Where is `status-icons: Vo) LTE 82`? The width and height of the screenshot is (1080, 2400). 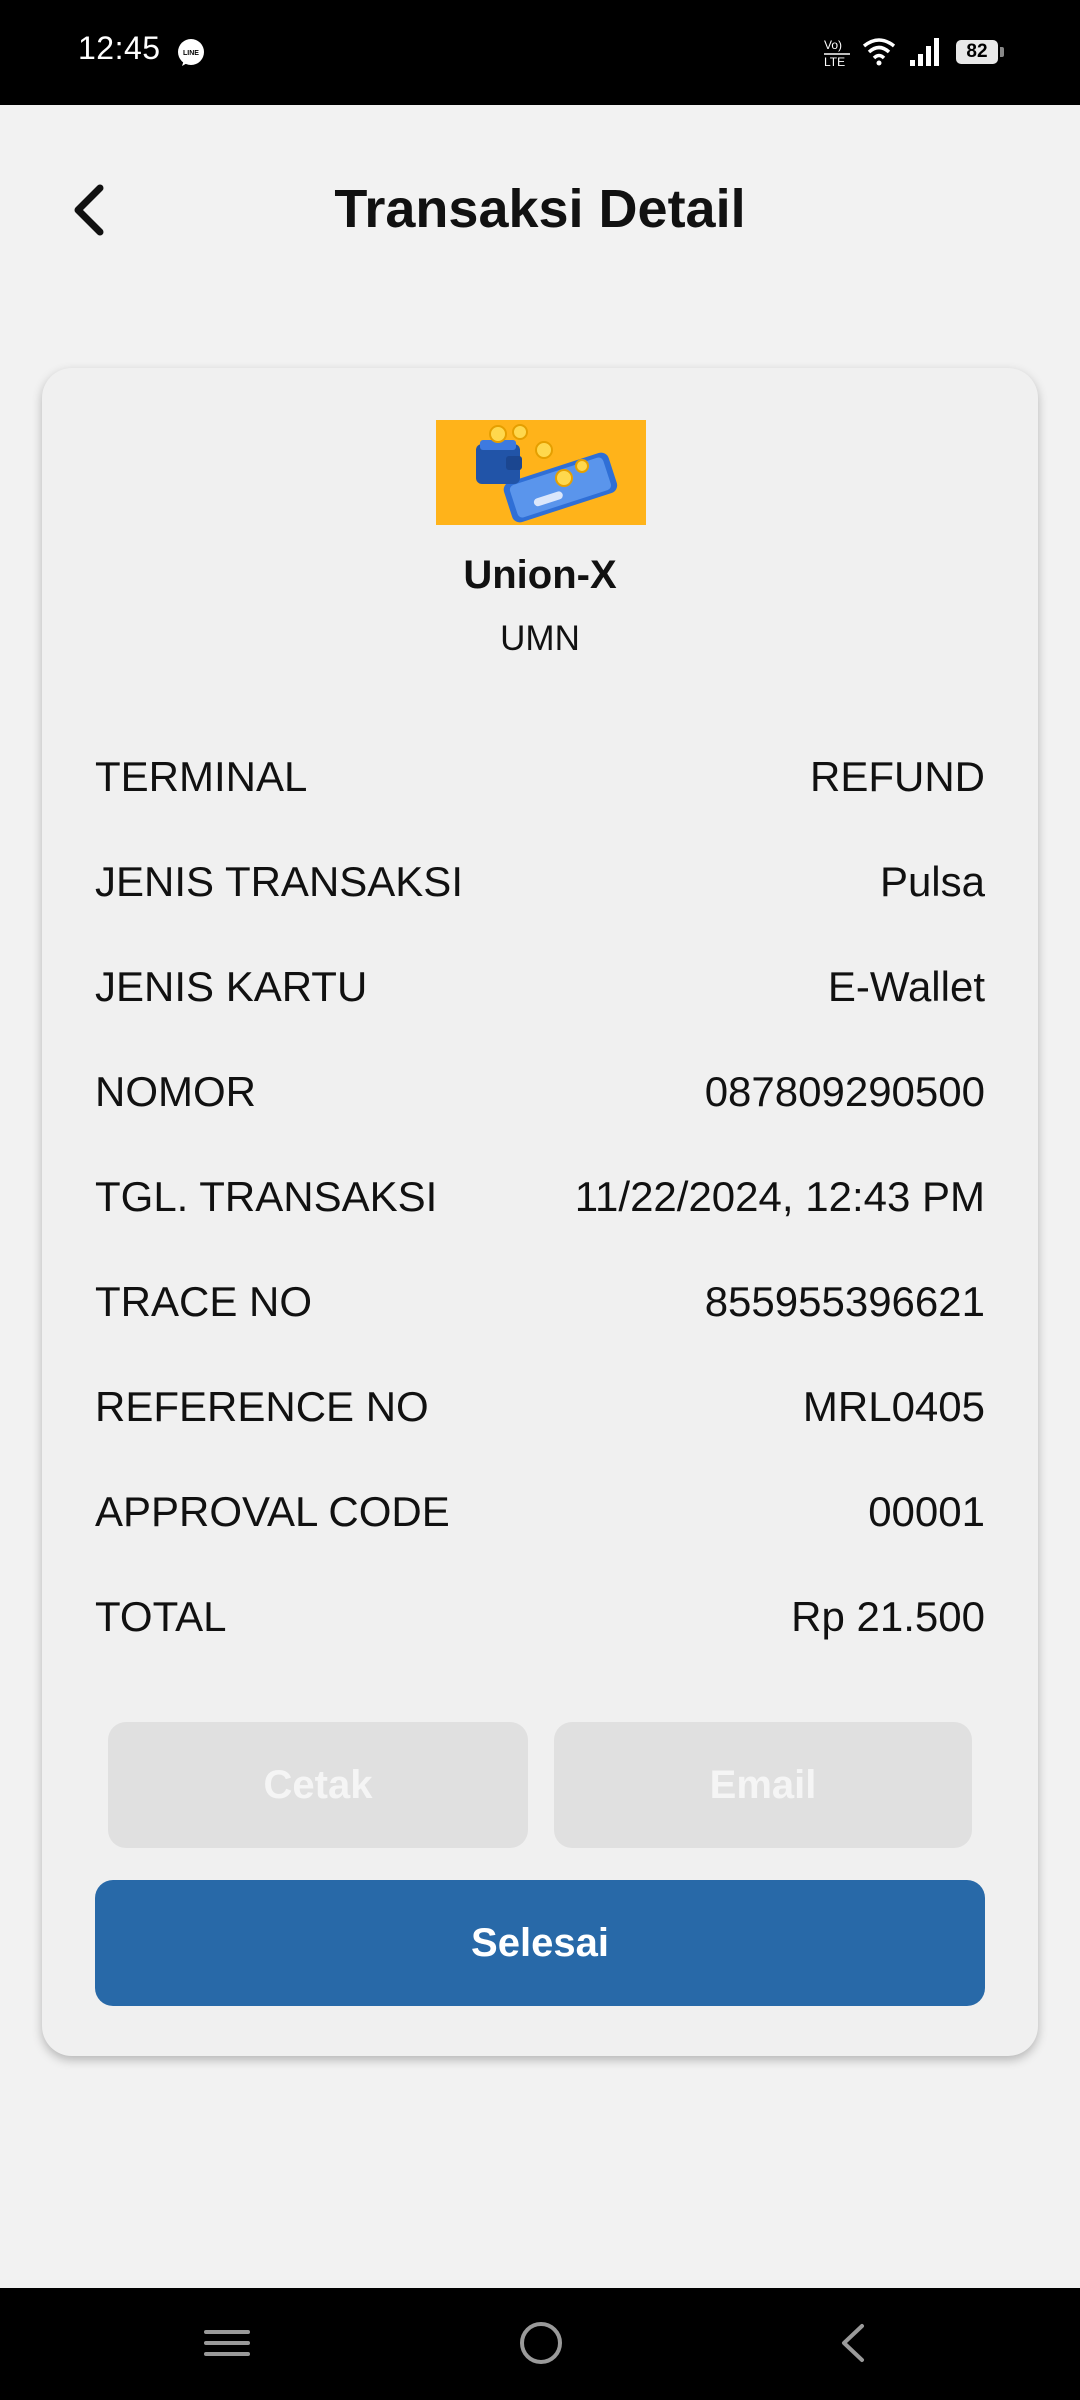
status-icons: Vo) LTE 82 is located at coordinates (930, 52).